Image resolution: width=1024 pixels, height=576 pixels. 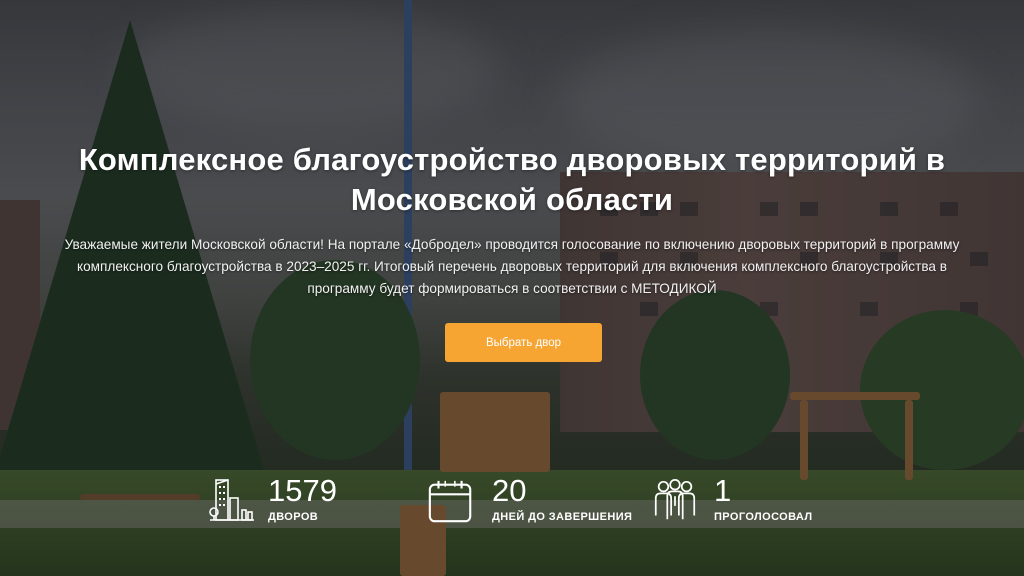 I want to click on stat-value: 20, so click(x=509, y=490).